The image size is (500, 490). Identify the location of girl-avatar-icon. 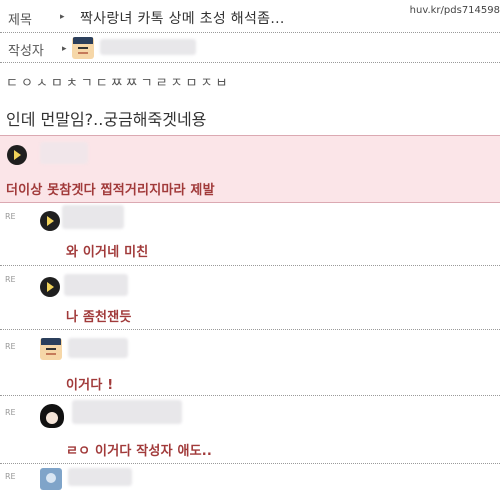
(52, 416).